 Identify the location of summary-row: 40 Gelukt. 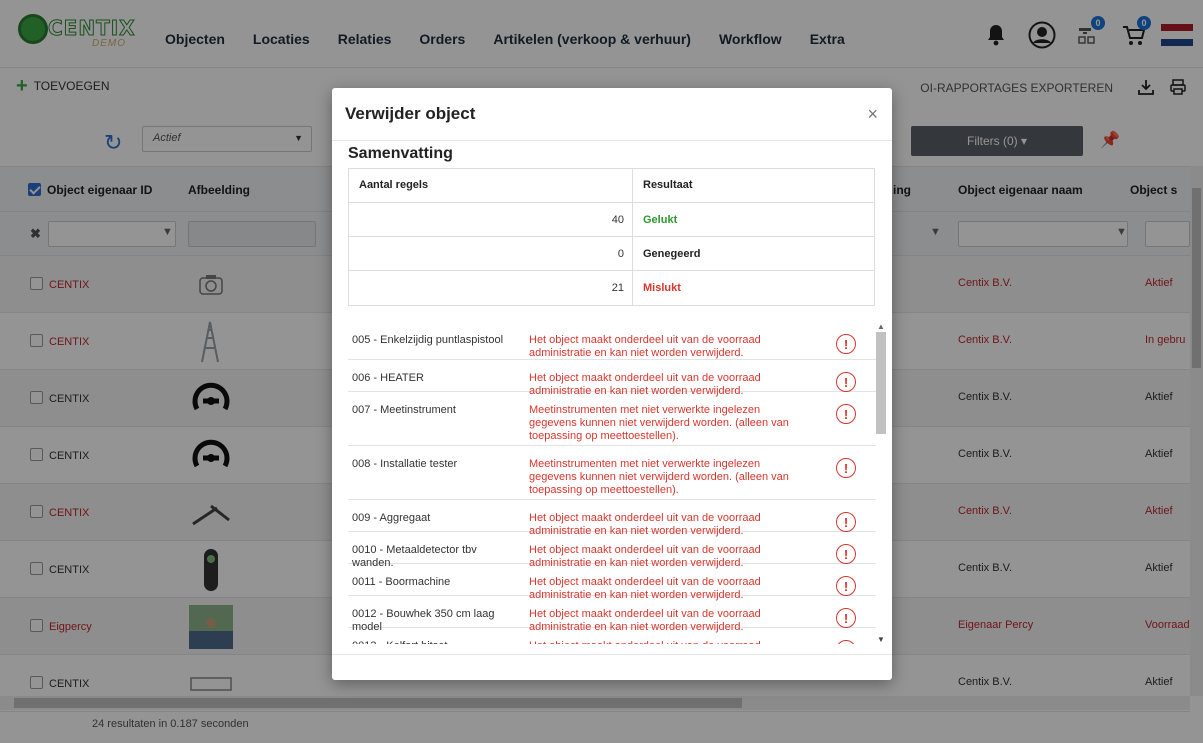
(611, 220).